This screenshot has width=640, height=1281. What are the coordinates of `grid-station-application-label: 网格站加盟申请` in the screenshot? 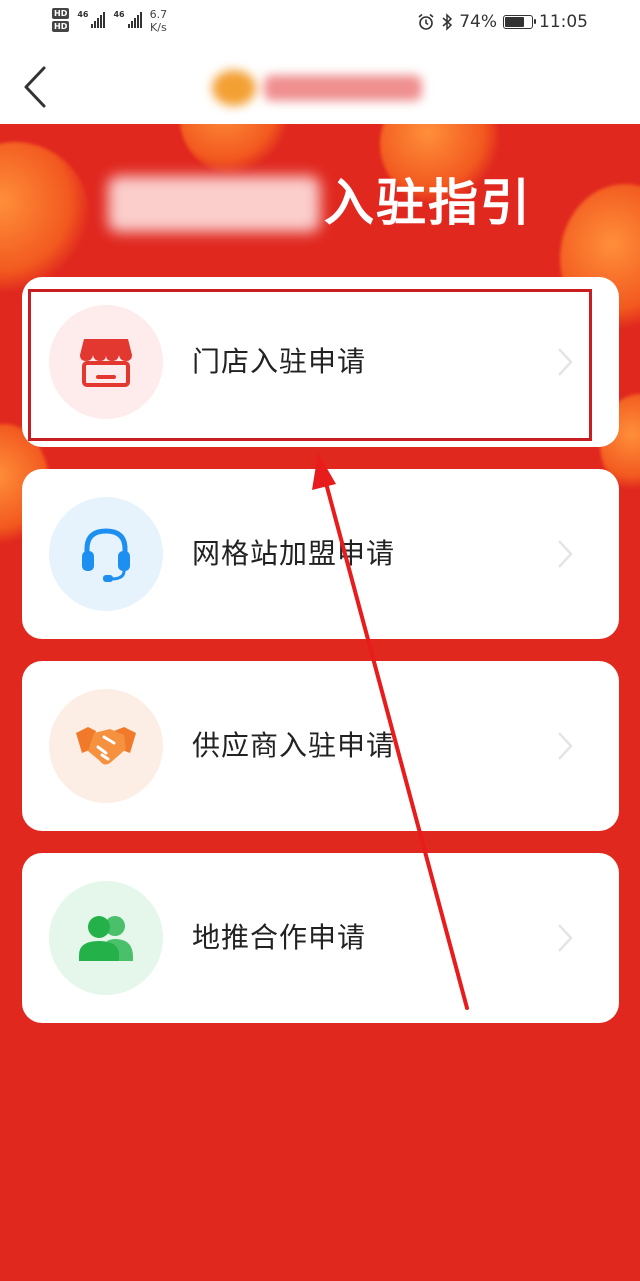 It's located at (294, 553).